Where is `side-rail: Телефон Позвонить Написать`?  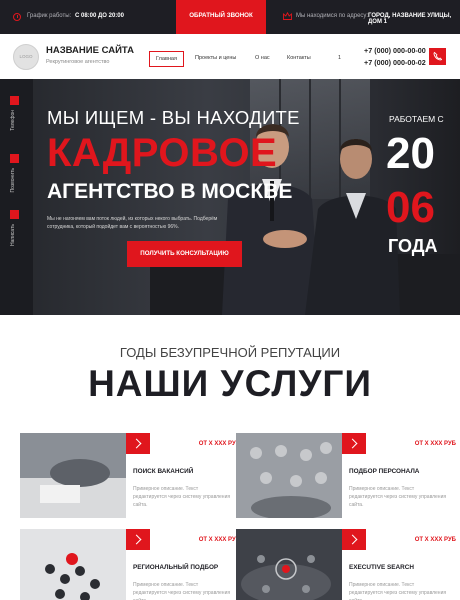
side-rail: Телефон Позвонить Написать is located at coordinates (16, 197).